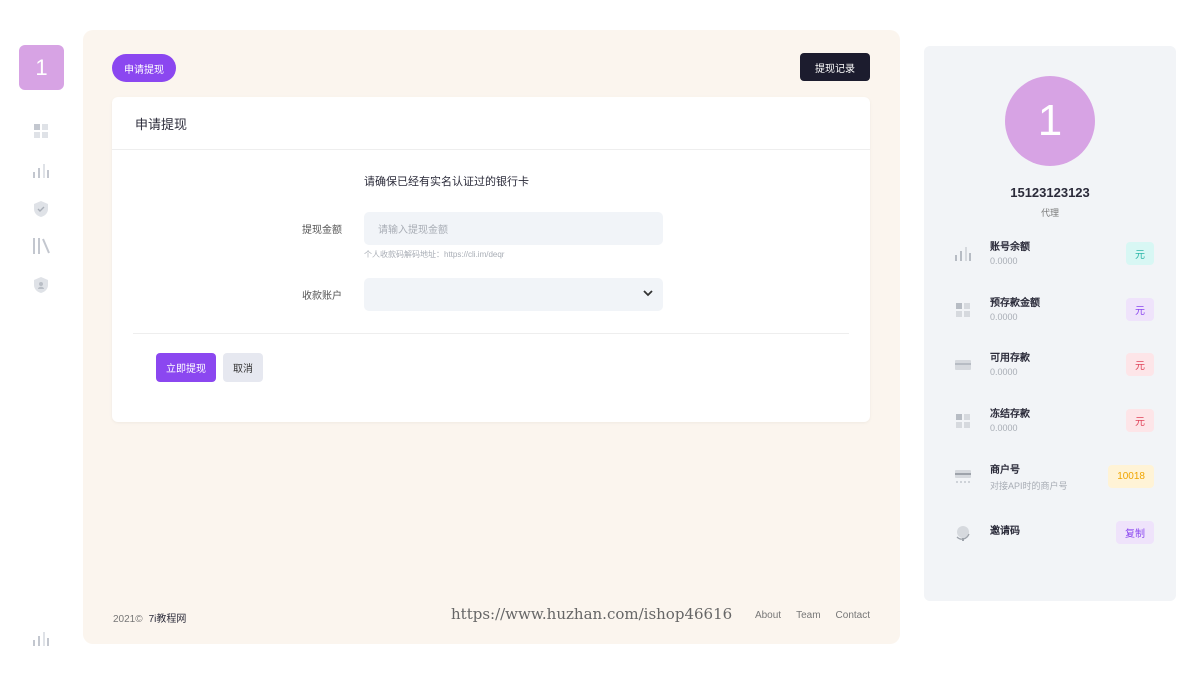 This screenshot has width=1200, height=675. What do you see at coordinates (491, 123) in the screenshot?
I see `card-title: 申请提现` at bounding box center [491, 123].